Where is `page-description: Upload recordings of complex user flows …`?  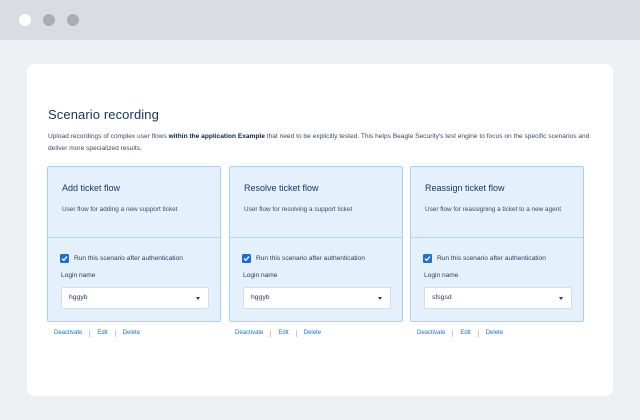
page-description: Upload recordings of complex user flows … is located at coordinates (324, 143).